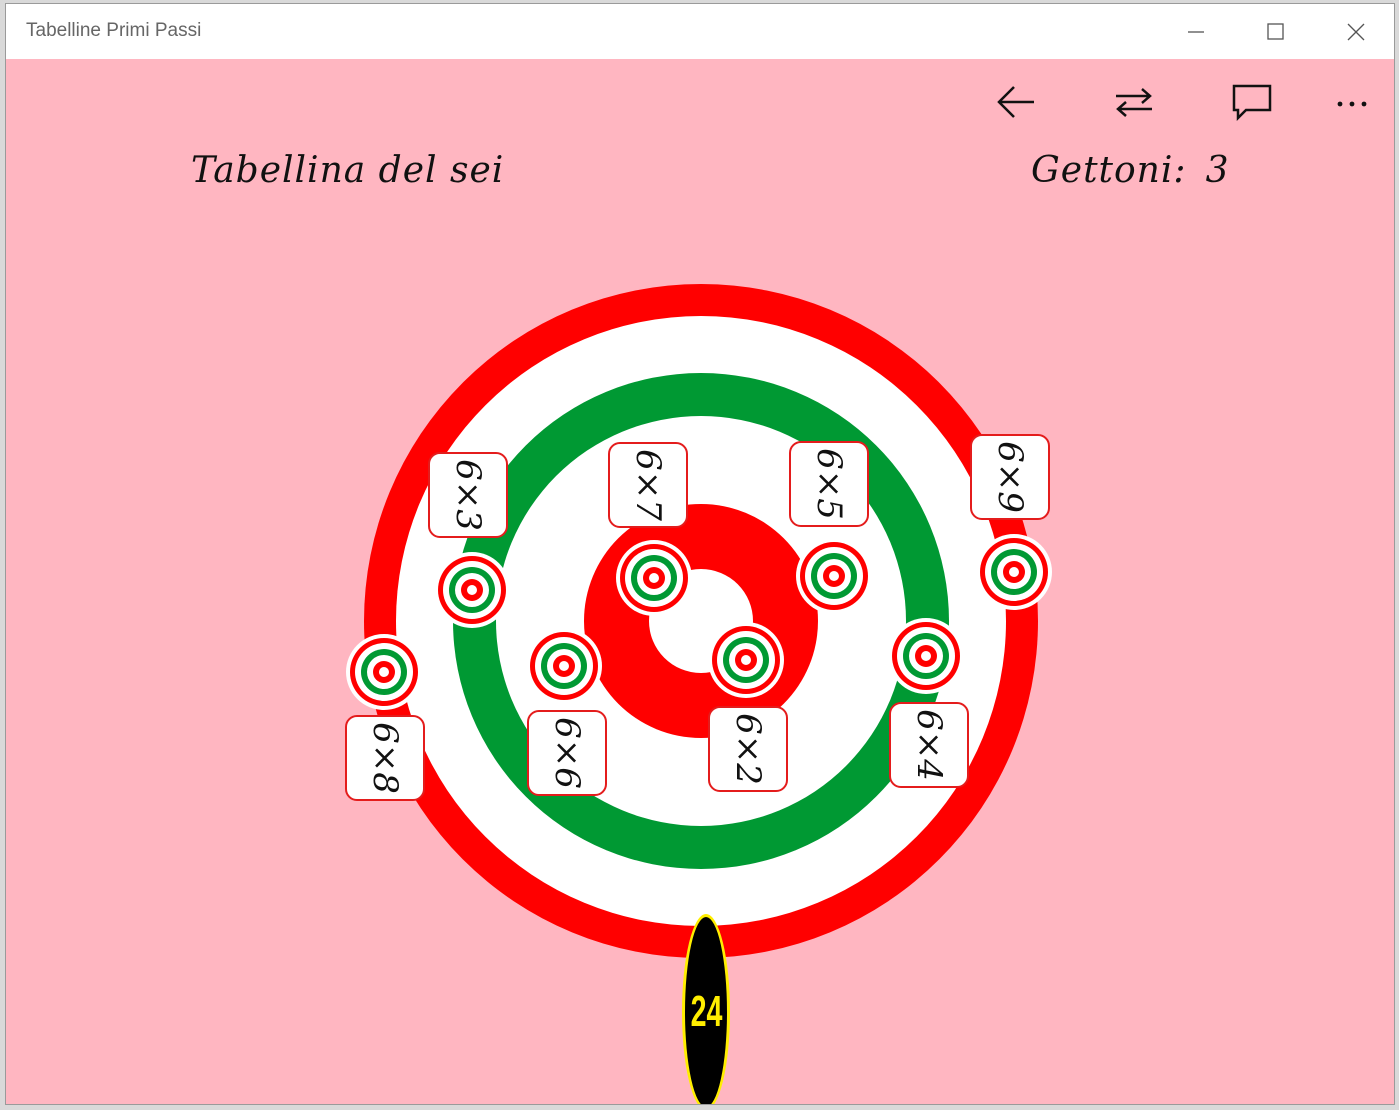 Image resolution: width=1399 pixels, height=1110 pixels. I want to click on target-6x6, so click(564, 666).